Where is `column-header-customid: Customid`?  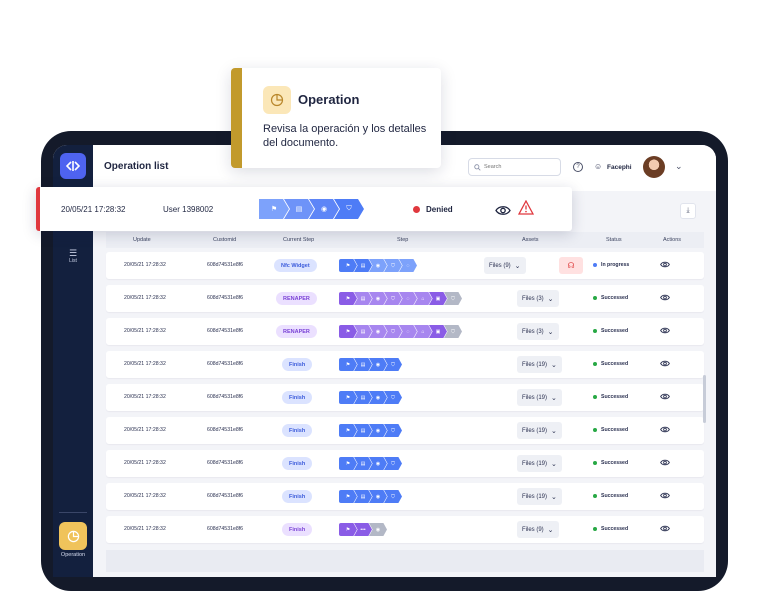 column-header-customid: Customid is located at coordinates (224, 240).